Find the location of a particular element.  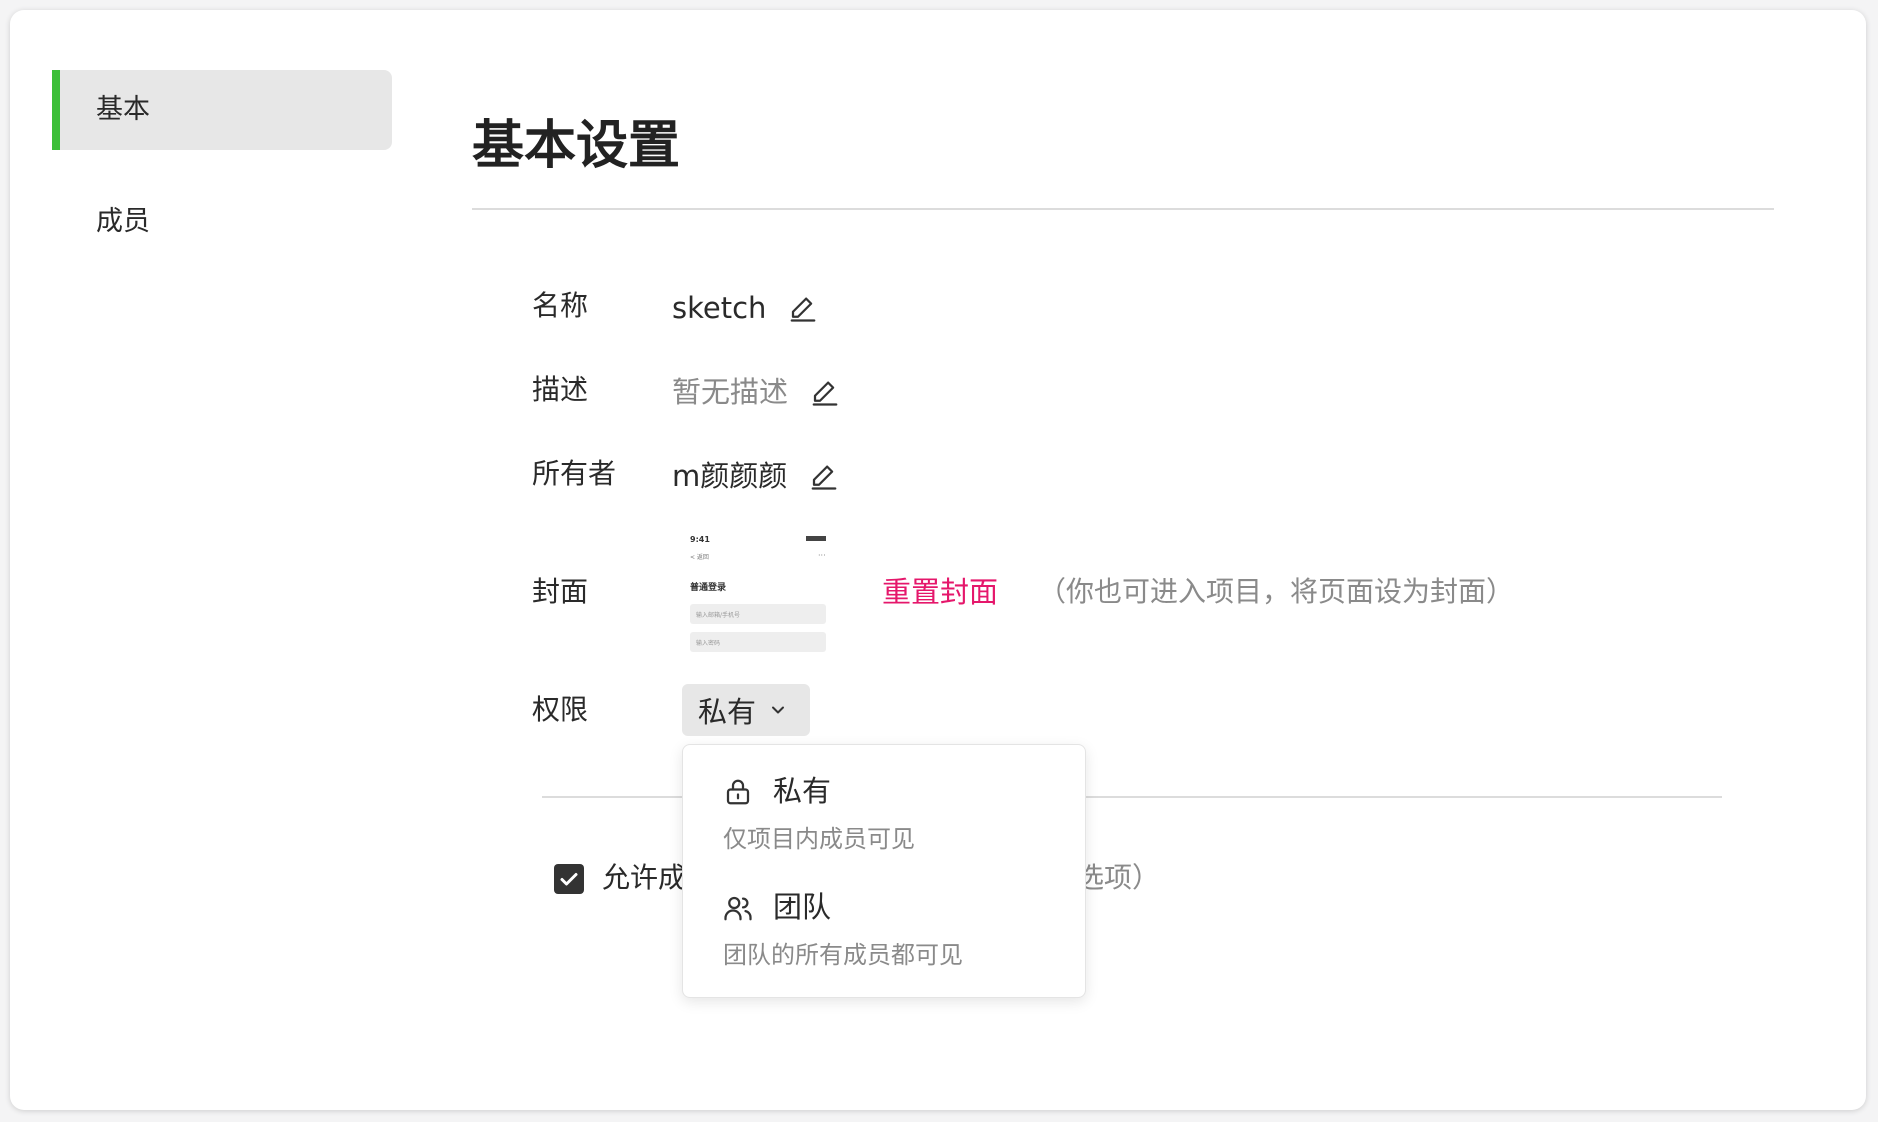

allow-checkbox is located at coordinates (569, 879).